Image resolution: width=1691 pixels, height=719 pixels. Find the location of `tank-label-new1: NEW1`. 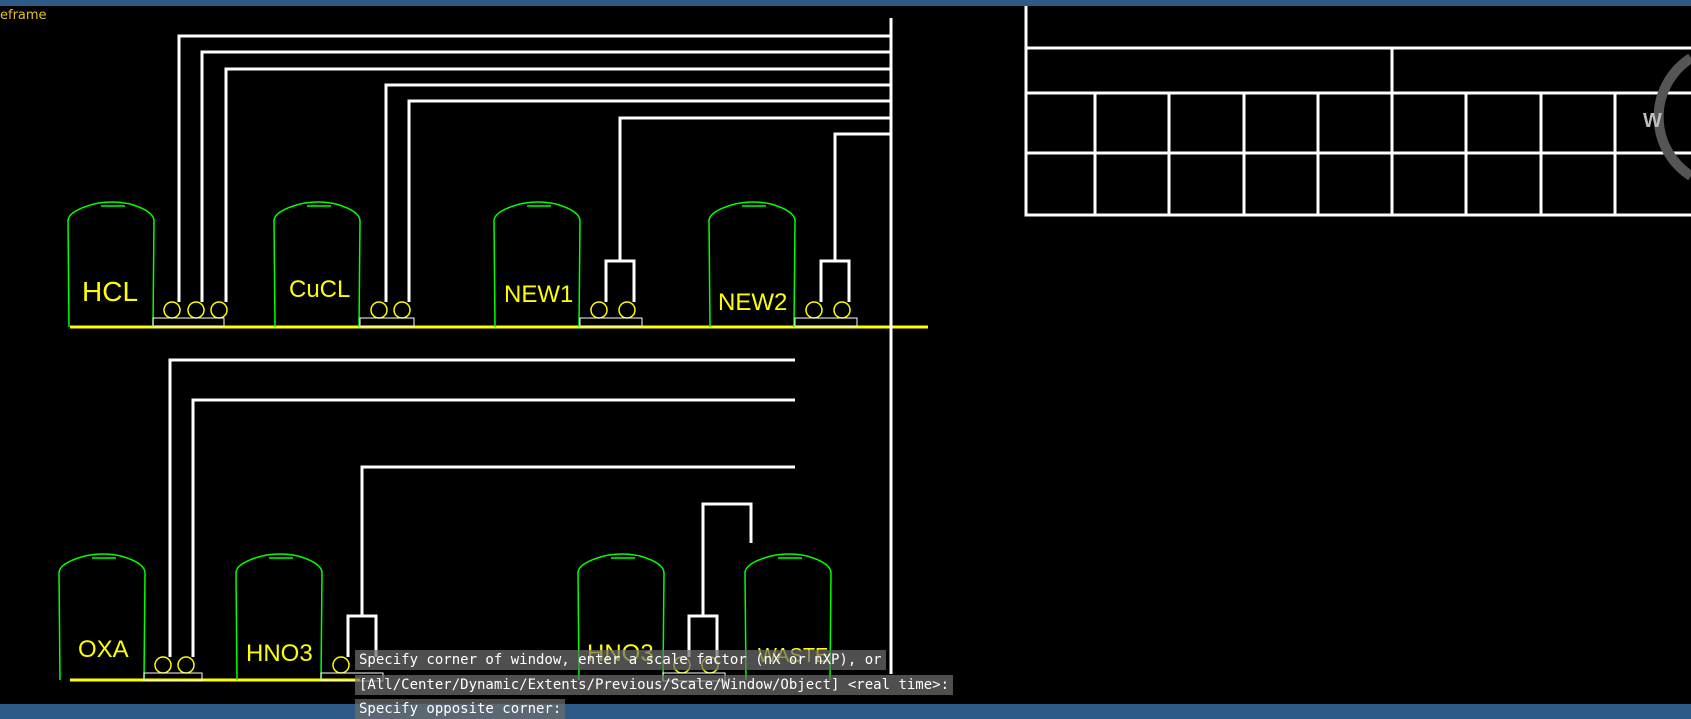

tank-label-new1: NEW1 is located at coordinates (539, 294).